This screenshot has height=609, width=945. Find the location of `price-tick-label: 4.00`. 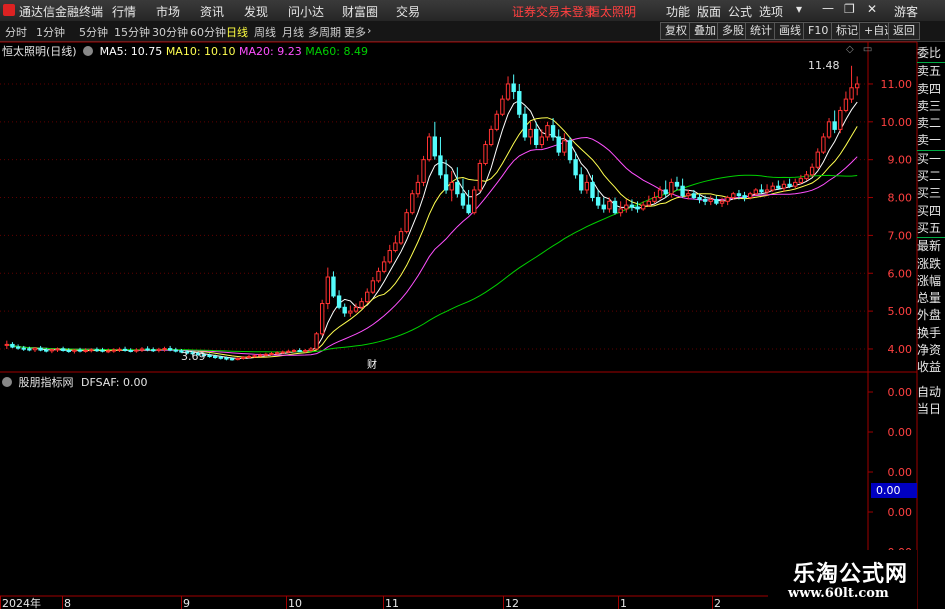

price-tick-label: 4.00 is located at coordinates (900, 349).